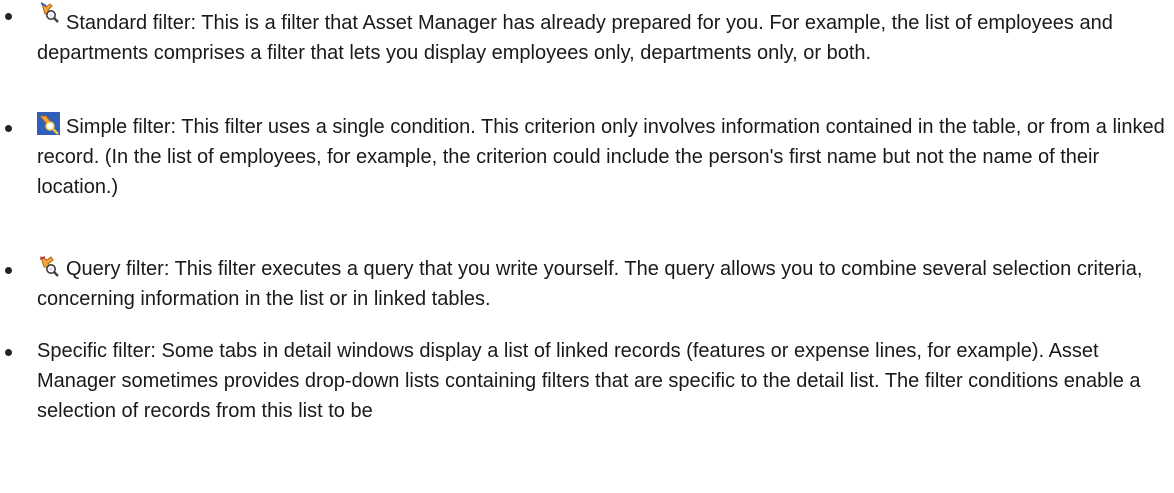 Image resolution: width=1174 pixels, height=493 pixels. Describe the element at coordinates (94, 351) in the screenshot. I see `specific-filter-title: Specific filter` at that location.